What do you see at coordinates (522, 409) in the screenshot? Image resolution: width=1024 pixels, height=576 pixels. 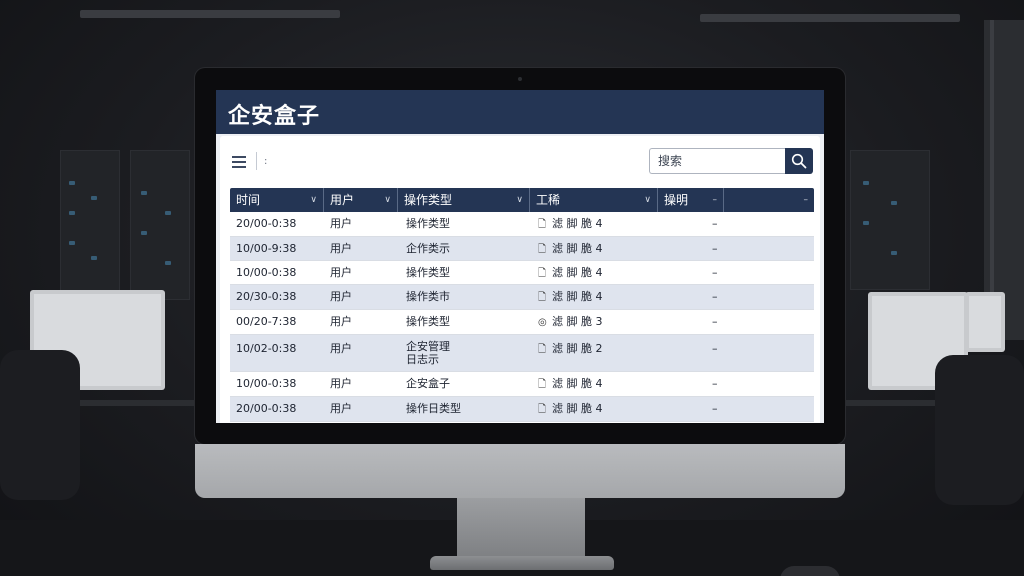 I see `table-row: 20/00-0:38 用户 操作日类型 🗋 滤 脚 脆 4 –` at bounding box center [522, 409].